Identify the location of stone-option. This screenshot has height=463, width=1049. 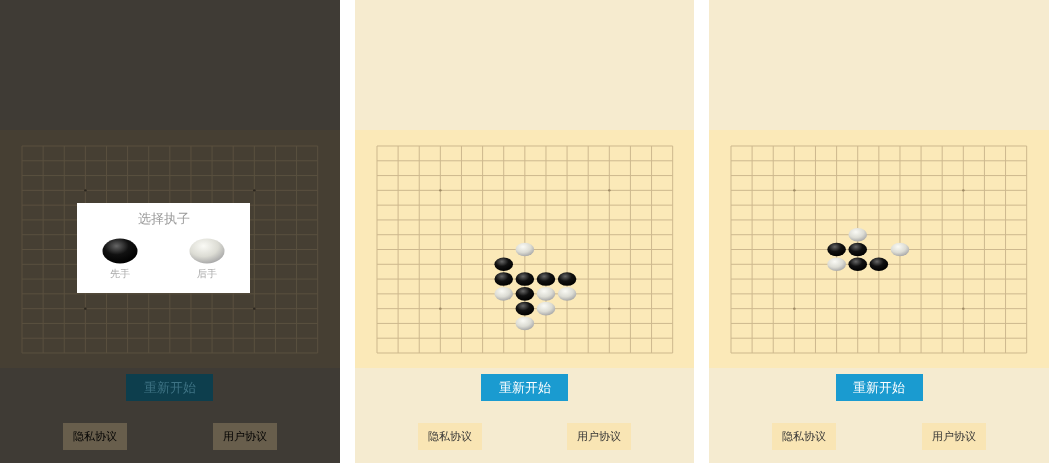
(120, 251).